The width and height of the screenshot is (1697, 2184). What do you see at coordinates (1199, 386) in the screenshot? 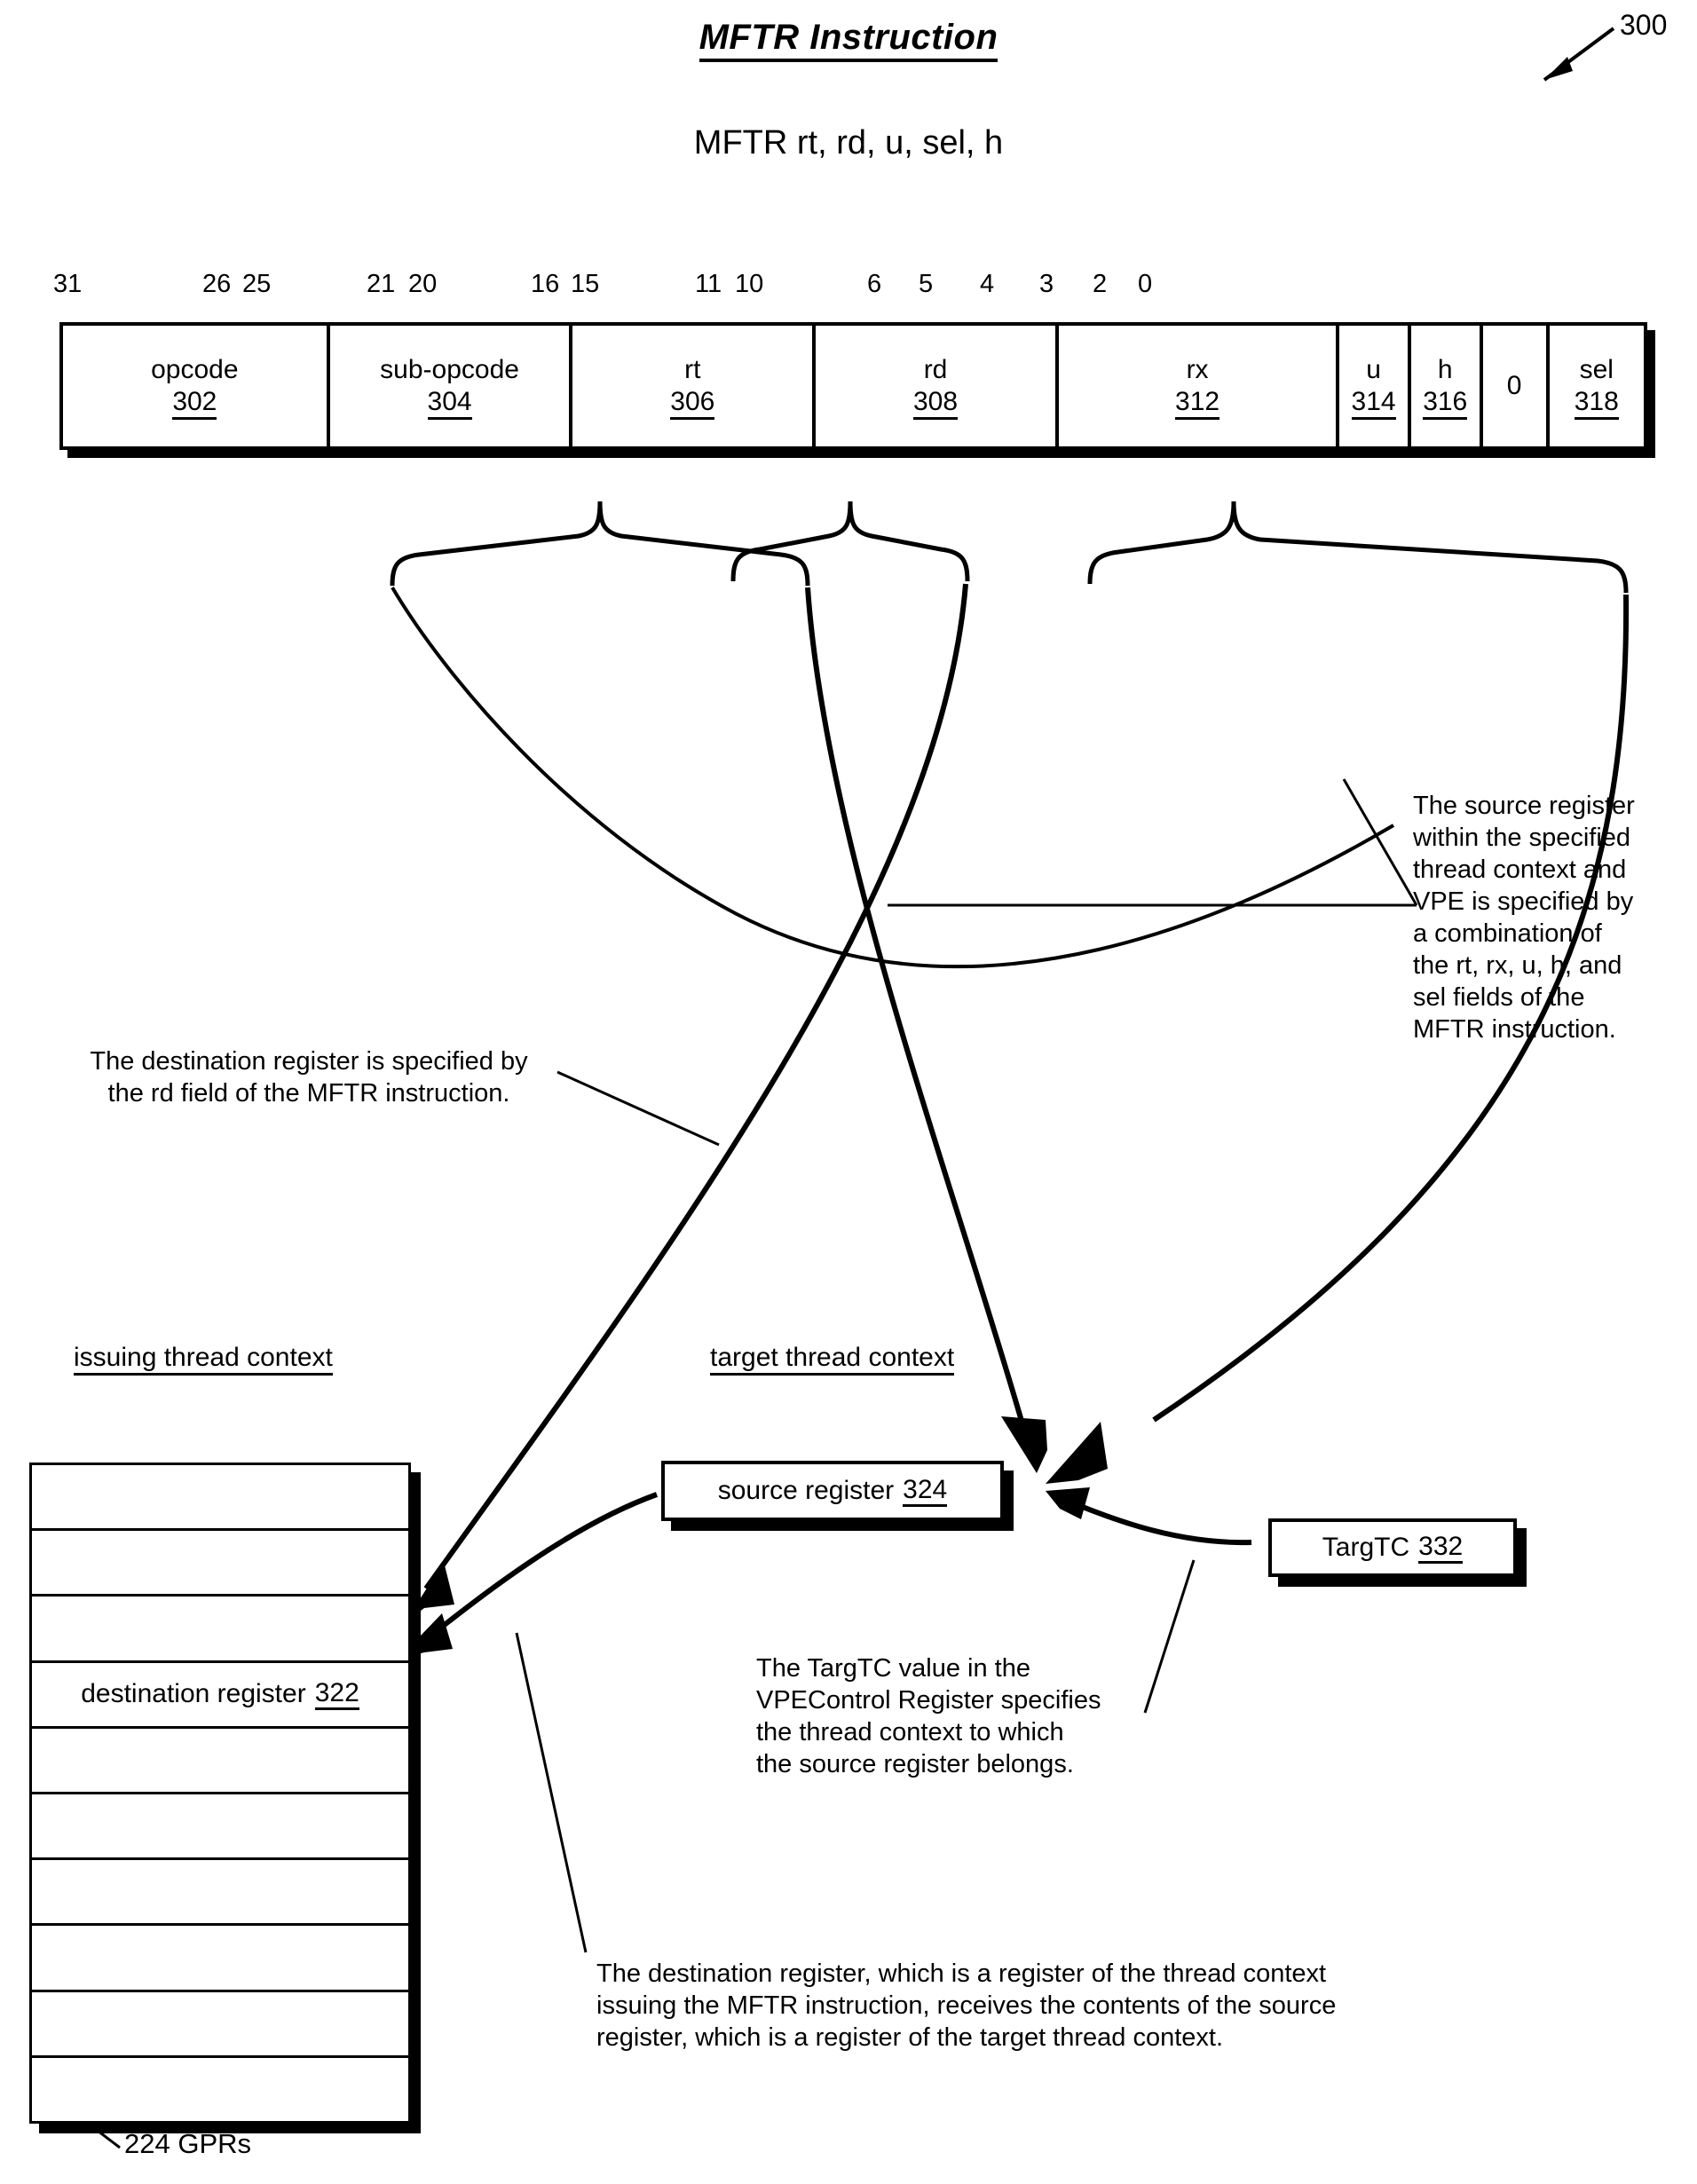
I see `field-rx: rx 312` at bounding box center [1199, 386].